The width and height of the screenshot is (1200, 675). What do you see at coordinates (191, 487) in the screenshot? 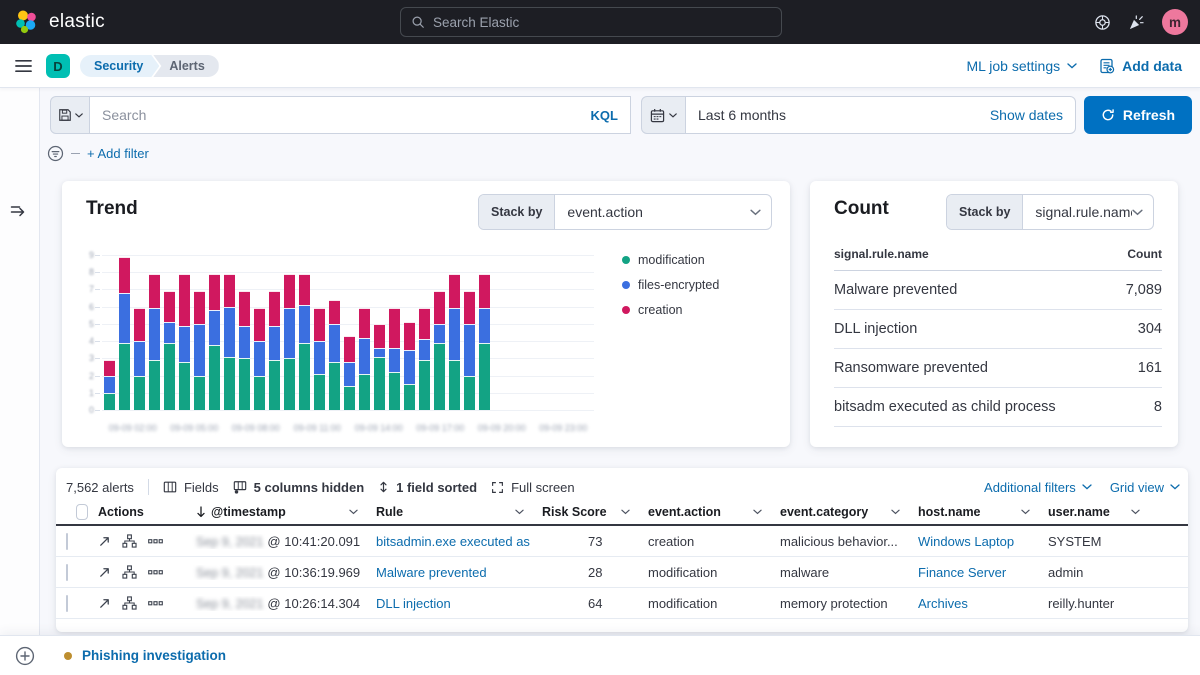
I see `fields-button: Fields` at bounding box center [191, 487].